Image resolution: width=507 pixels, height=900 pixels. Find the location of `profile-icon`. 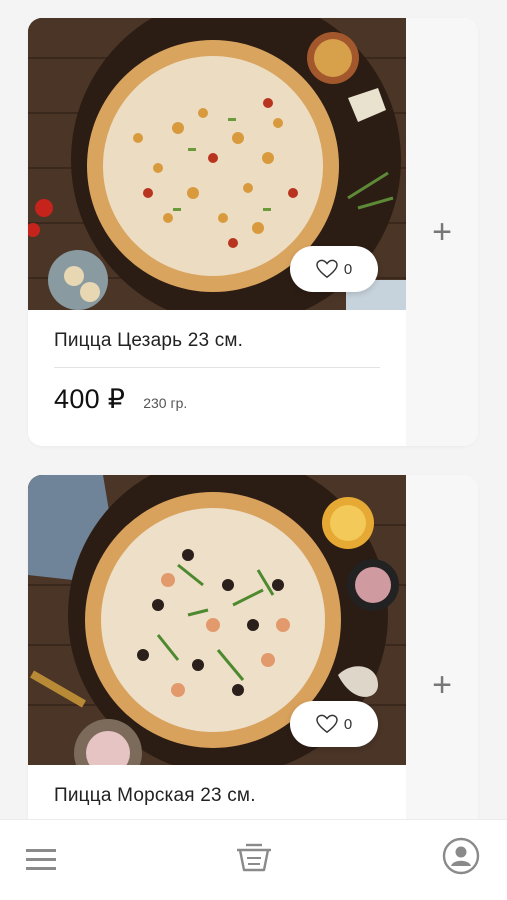

profile-icon is located at coordinates (461, 858).